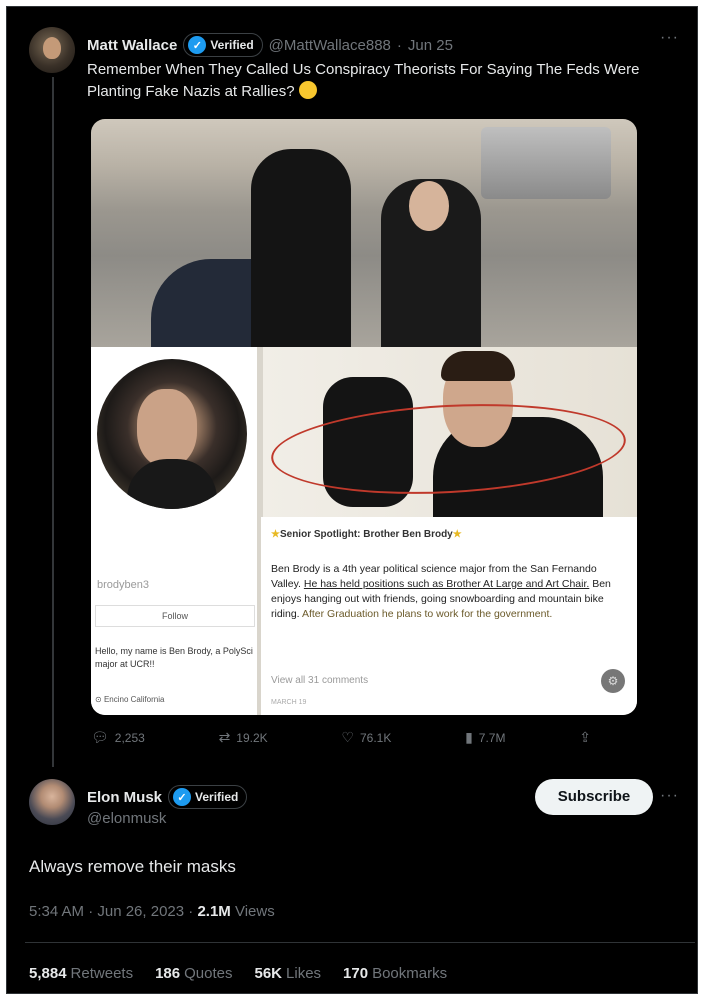 The image size is (706, 1000). I want to click on bookmarks-stat: 170 Bookmarks, so click(395, 973).